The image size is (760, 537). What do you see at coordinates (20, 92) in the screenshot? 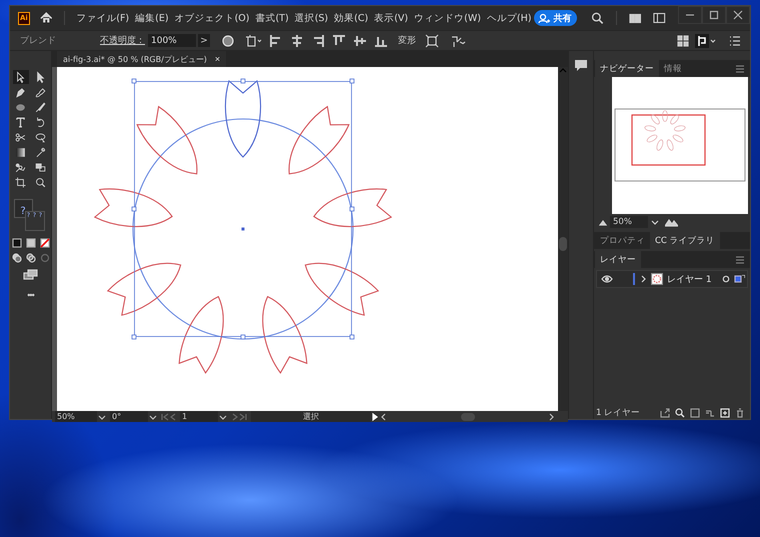
I see `pen-icon` at bounding box center [20, 92].